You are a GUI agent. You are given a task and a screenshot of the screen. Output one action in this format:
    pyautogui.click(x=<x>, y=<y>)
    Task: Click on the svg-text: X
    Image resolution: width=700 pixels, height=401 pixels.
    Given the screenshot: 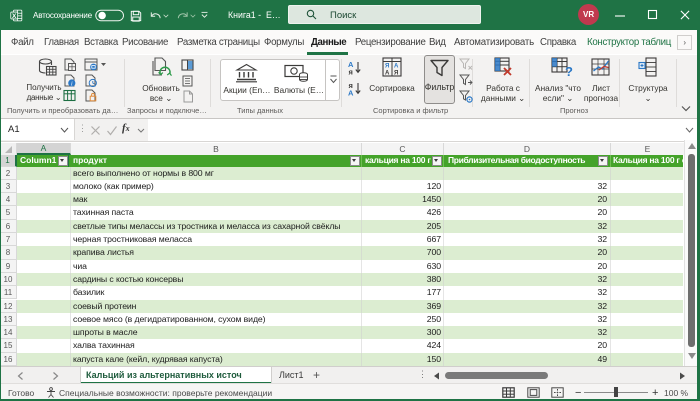 What is the action you would take?
    pyautogui.click(x=14, y=16)
    